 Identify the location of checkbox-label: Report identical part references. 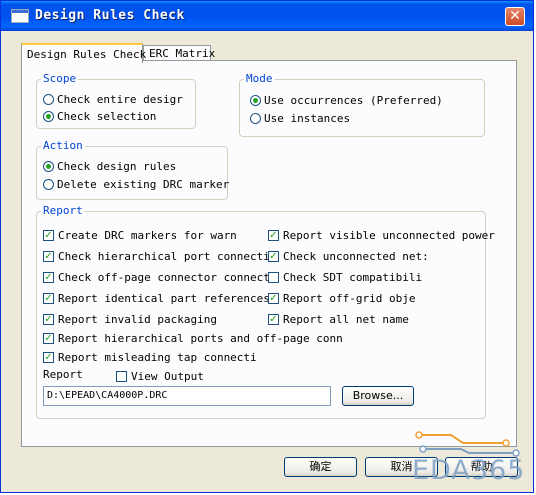
(164, 298).